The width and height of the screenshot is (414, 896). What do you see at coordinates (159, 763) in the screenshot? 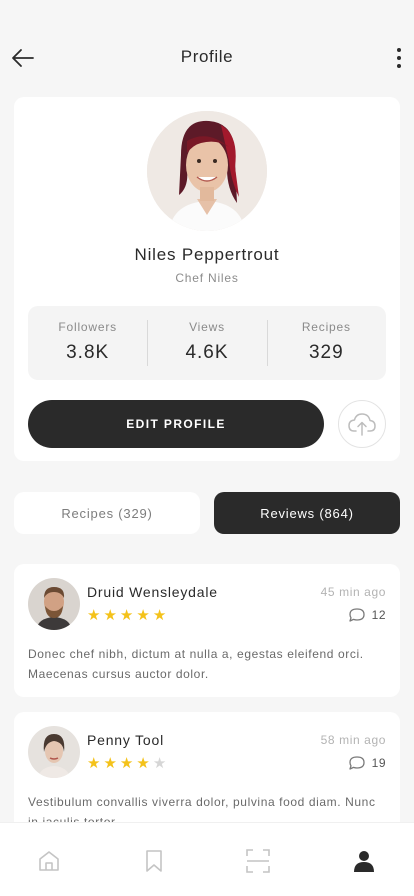
I see `star-empty-icon: ★` at bounding box center [159, 763].